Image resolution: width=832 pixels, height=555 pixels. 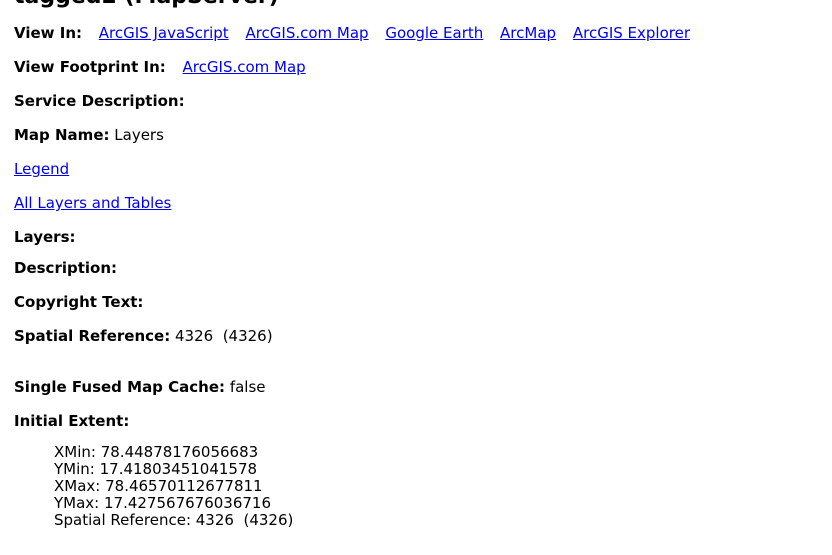 What do you see at coordinates (434, 33) in the screenshot?
I see `view-in-google-earth-link: Google Earth` at bounding box center [434, 33].